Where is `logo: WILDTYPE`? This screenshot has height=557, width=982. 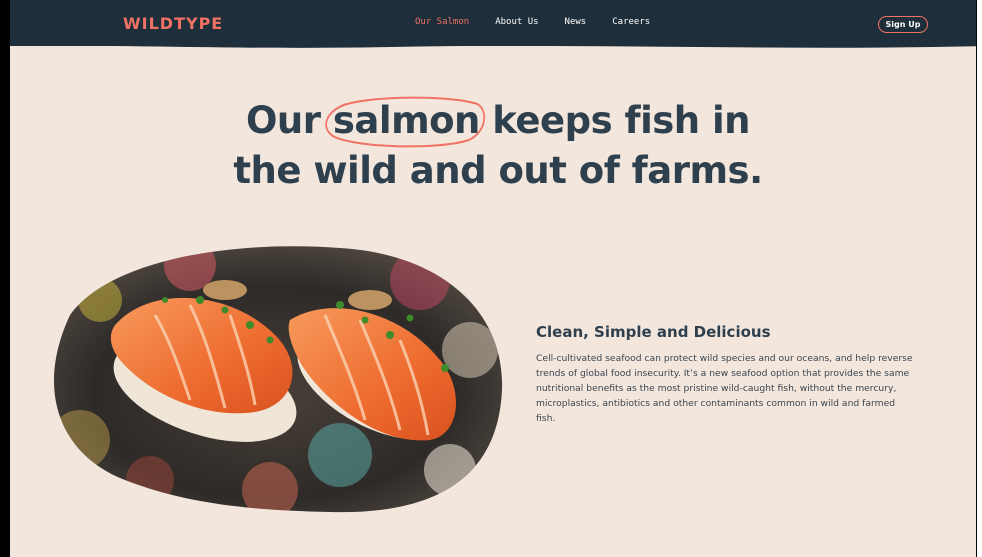 logo: WILDTYPE is located at coordinates (173, 23).